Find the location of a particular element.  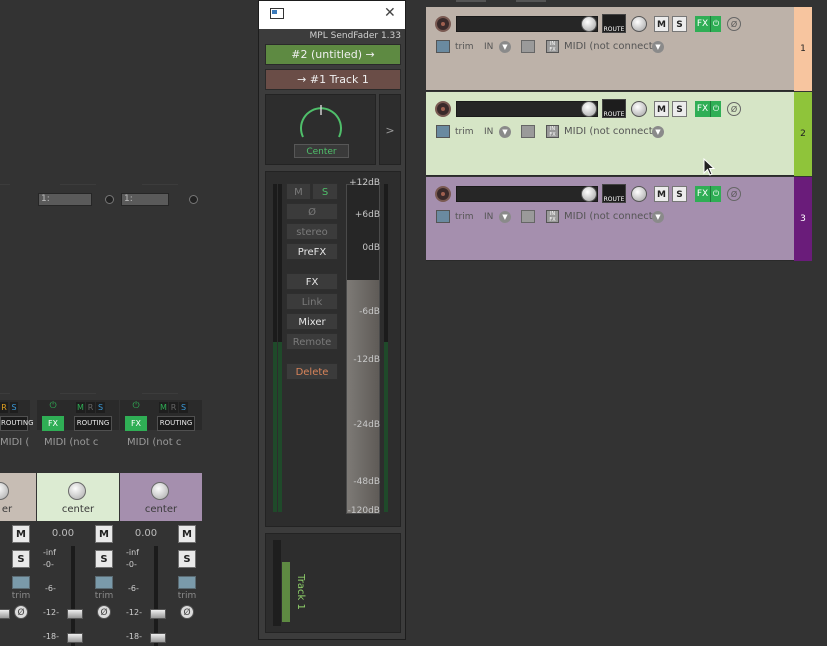

input-label: IN is located at coordinates (488, 132).